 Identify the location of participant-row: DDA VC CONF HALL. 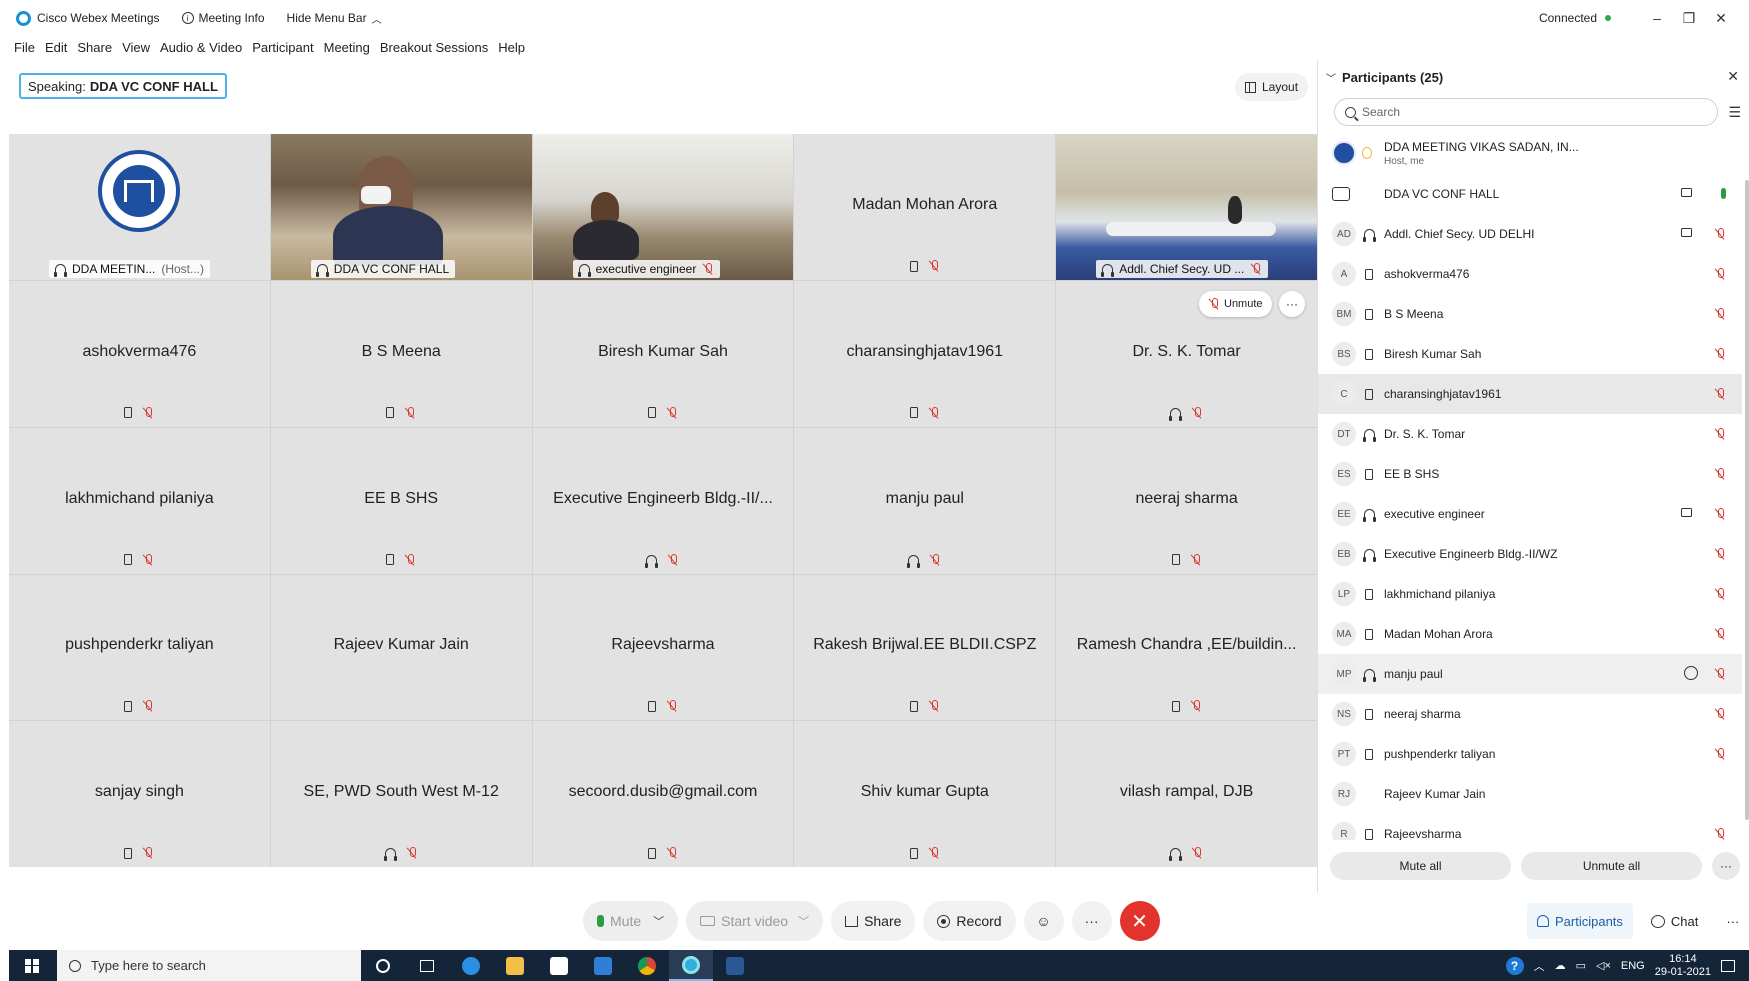
(1530, 194).